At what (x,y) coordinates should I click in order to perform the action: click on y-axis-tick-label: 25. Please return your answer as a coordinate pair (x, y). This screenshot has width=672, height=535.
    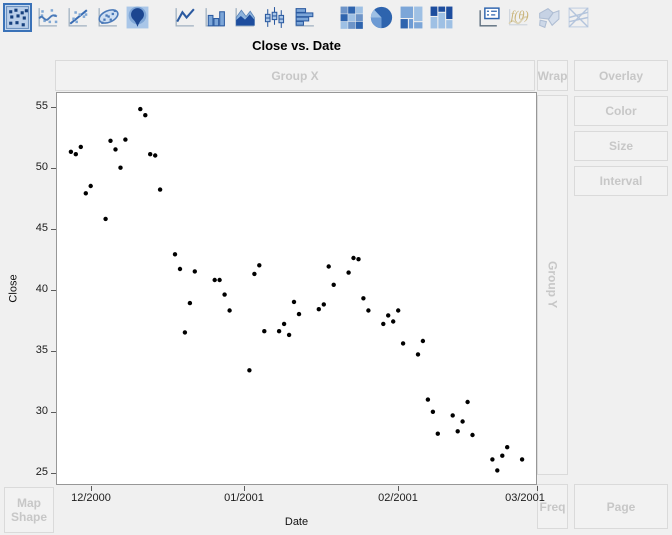
    Looking at the image, I should click on (34, 472).